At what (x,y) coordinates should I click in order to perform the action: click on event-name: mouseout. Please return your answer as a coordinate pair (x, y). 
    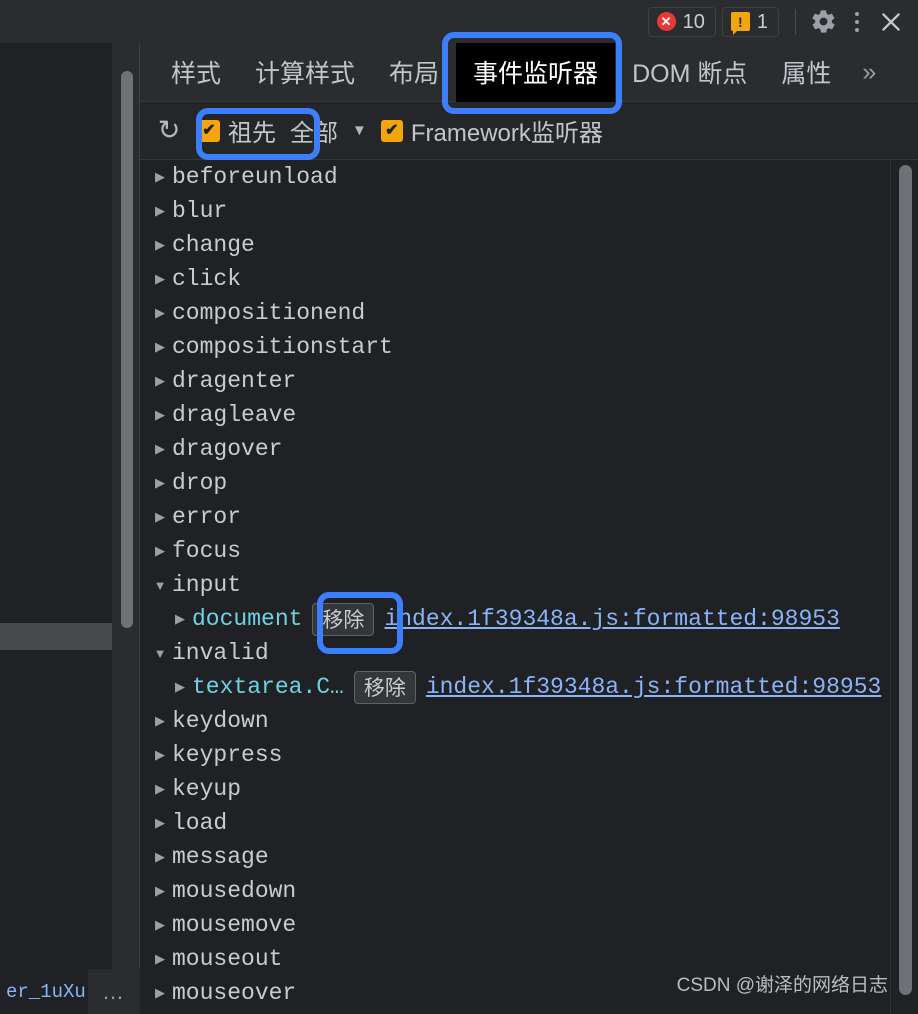
    Looking at the image, I should click on (227, 959).